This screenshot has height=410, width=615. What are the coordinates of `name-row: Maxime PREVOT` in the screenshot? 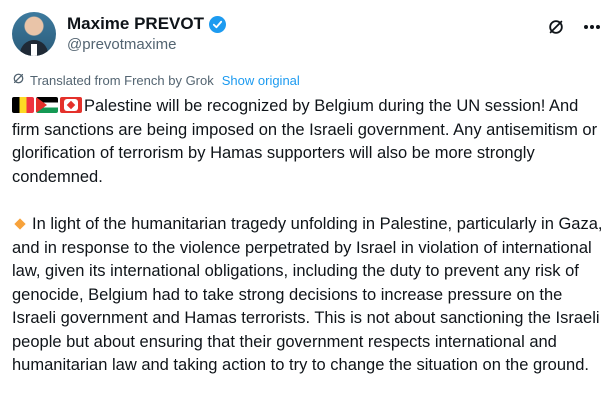 It's located at (146, 24).